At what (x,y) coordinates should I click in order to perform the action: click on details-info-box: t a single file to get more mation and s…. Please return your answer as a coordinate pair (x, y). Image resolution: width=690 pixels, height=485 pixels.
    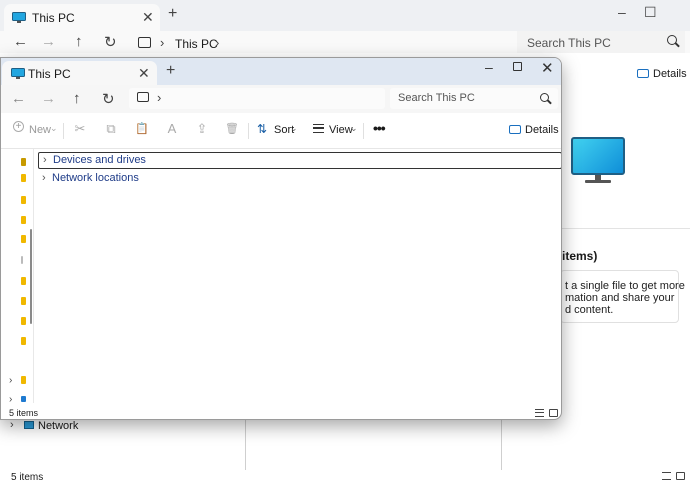
    Looking at the image, I should click on (622, 296).